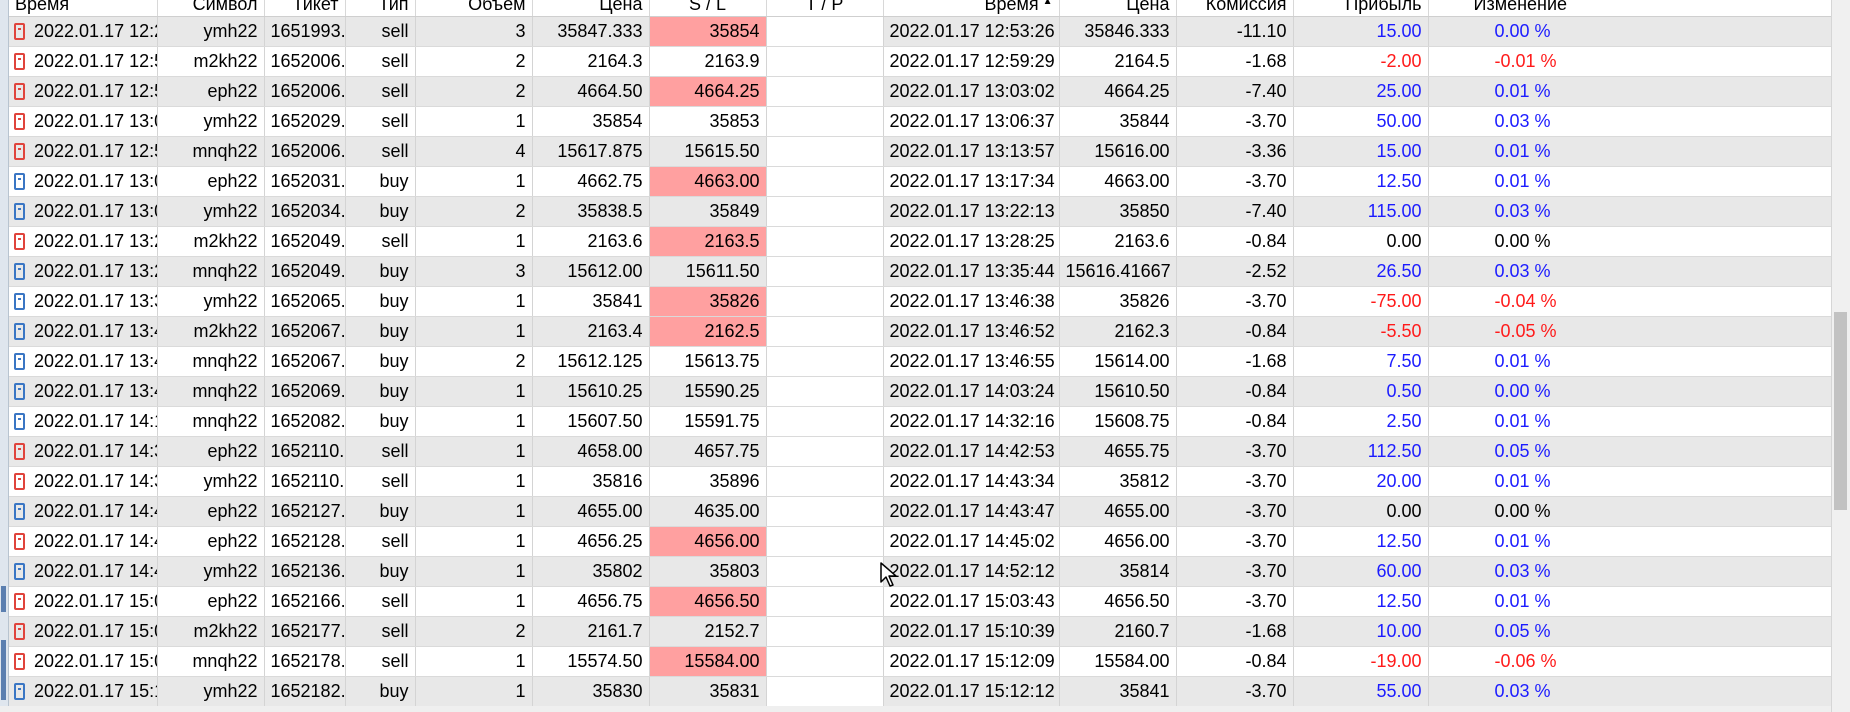  Describe the element at coordinates (1361, 271) in the screenshot. I see `cell-profit: 26.50` at that location.